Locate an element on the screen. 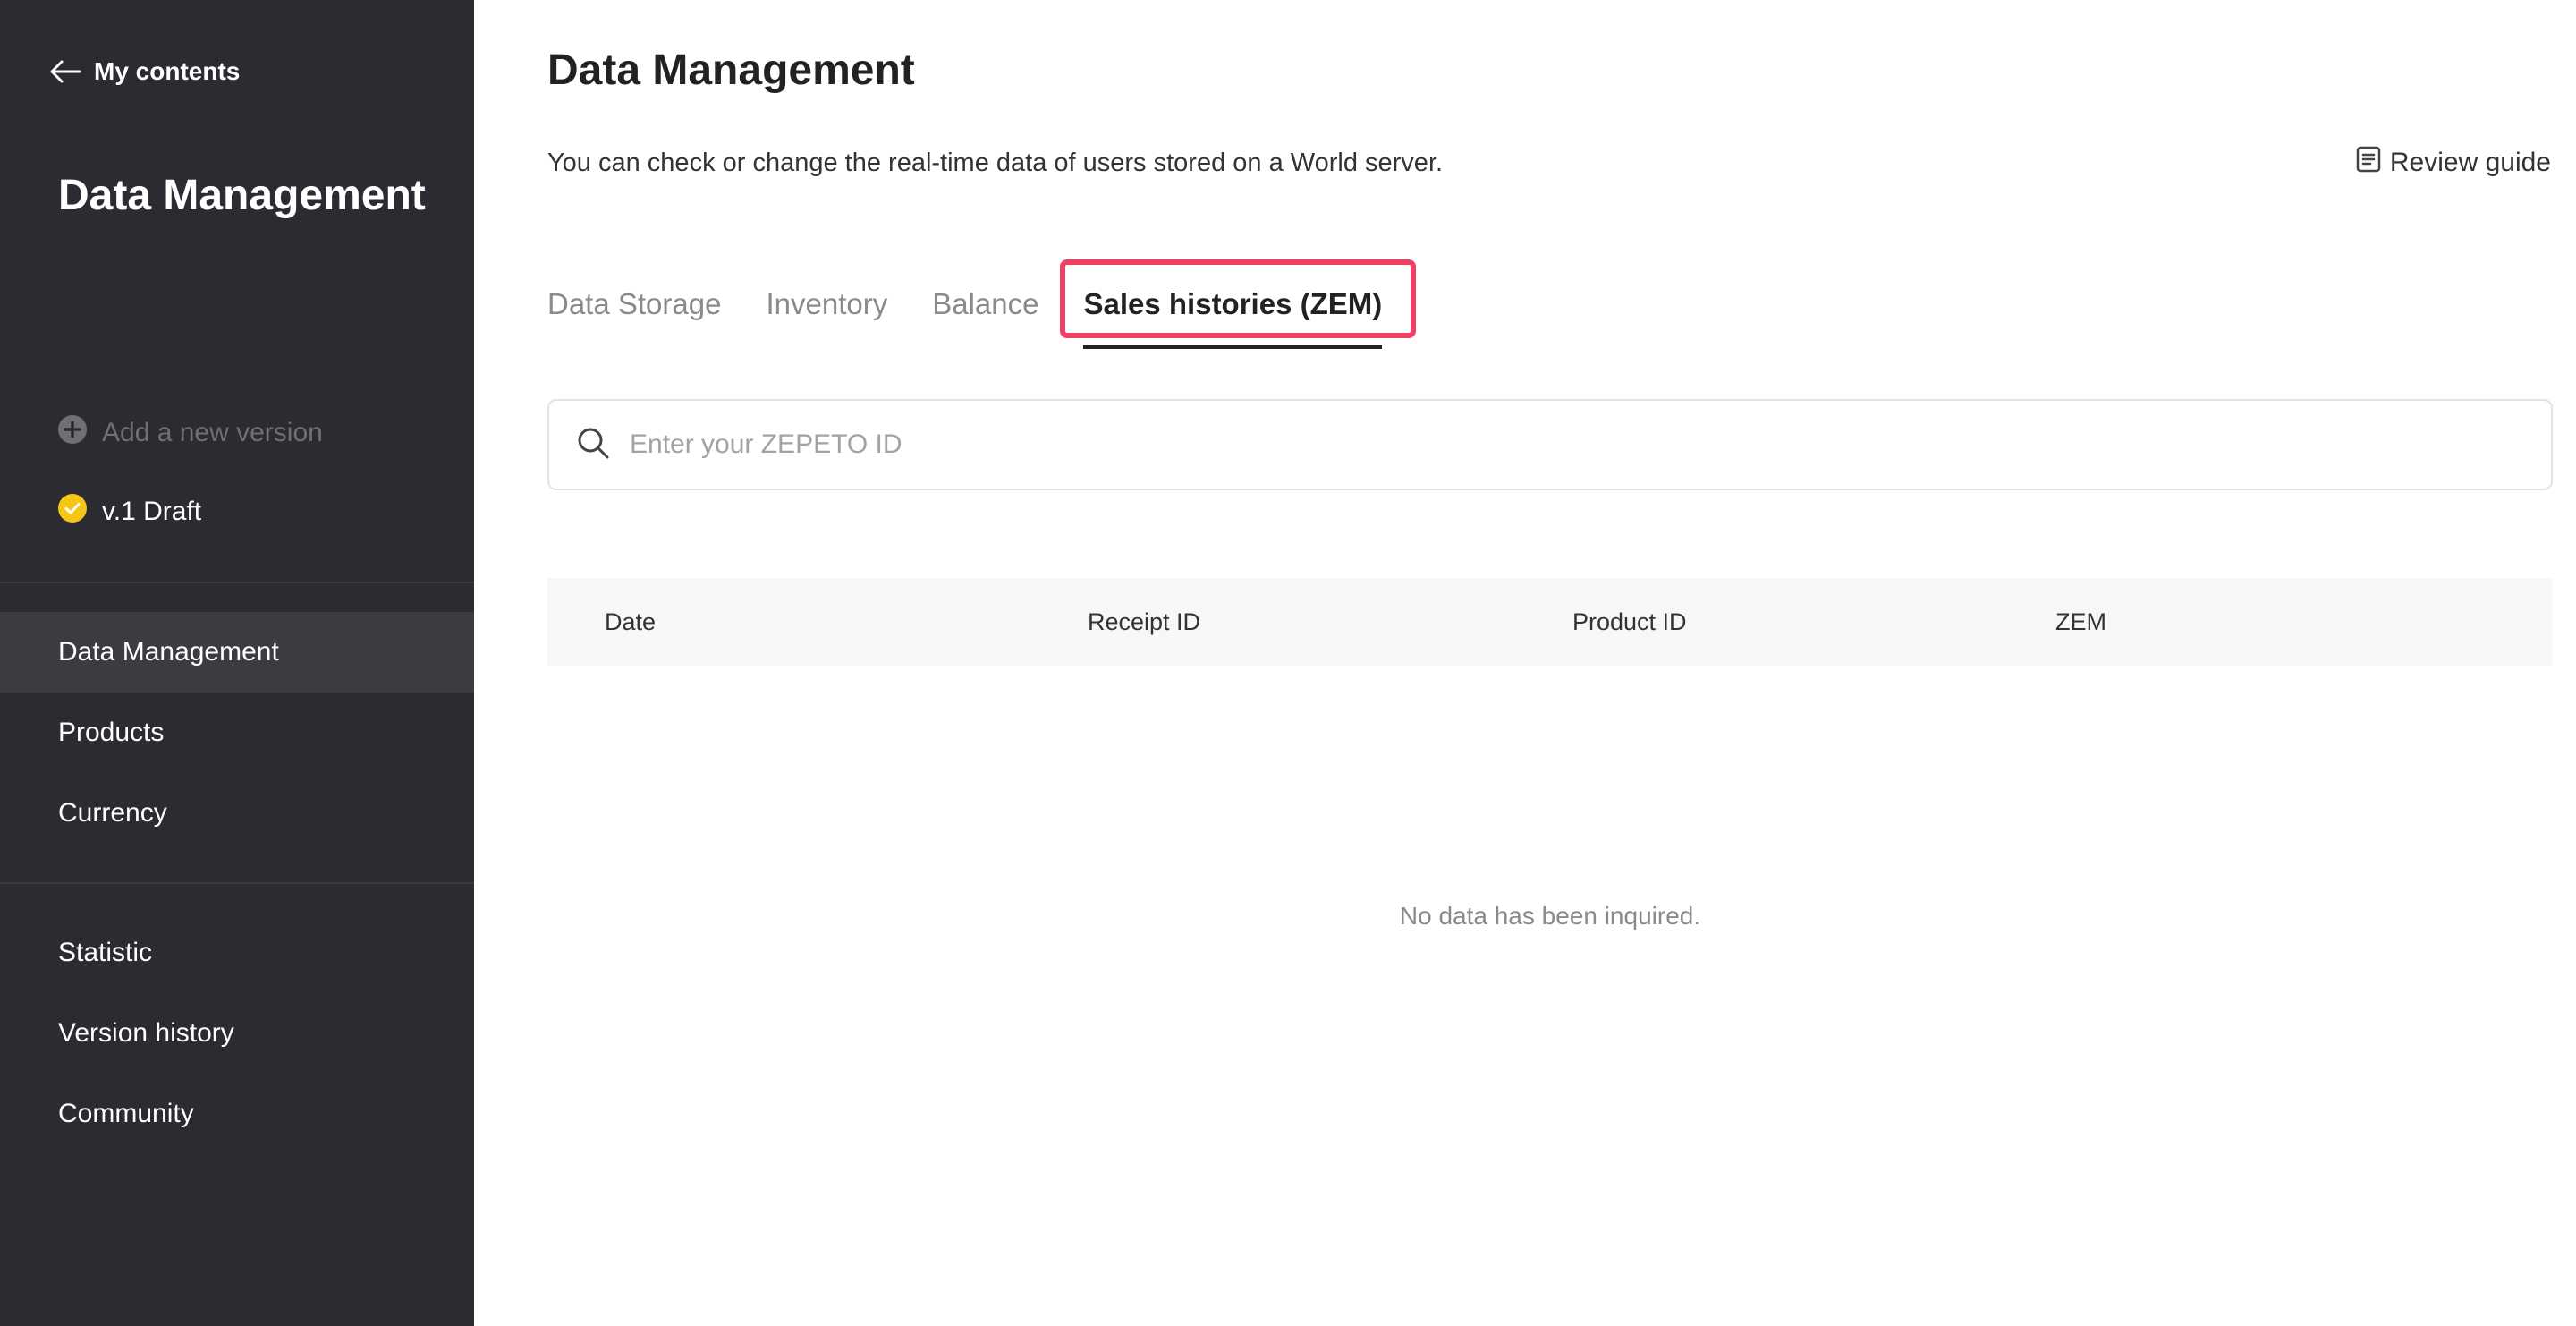  column-header-receipt-id: Receipt ID is located at coordinates (1144, 621).